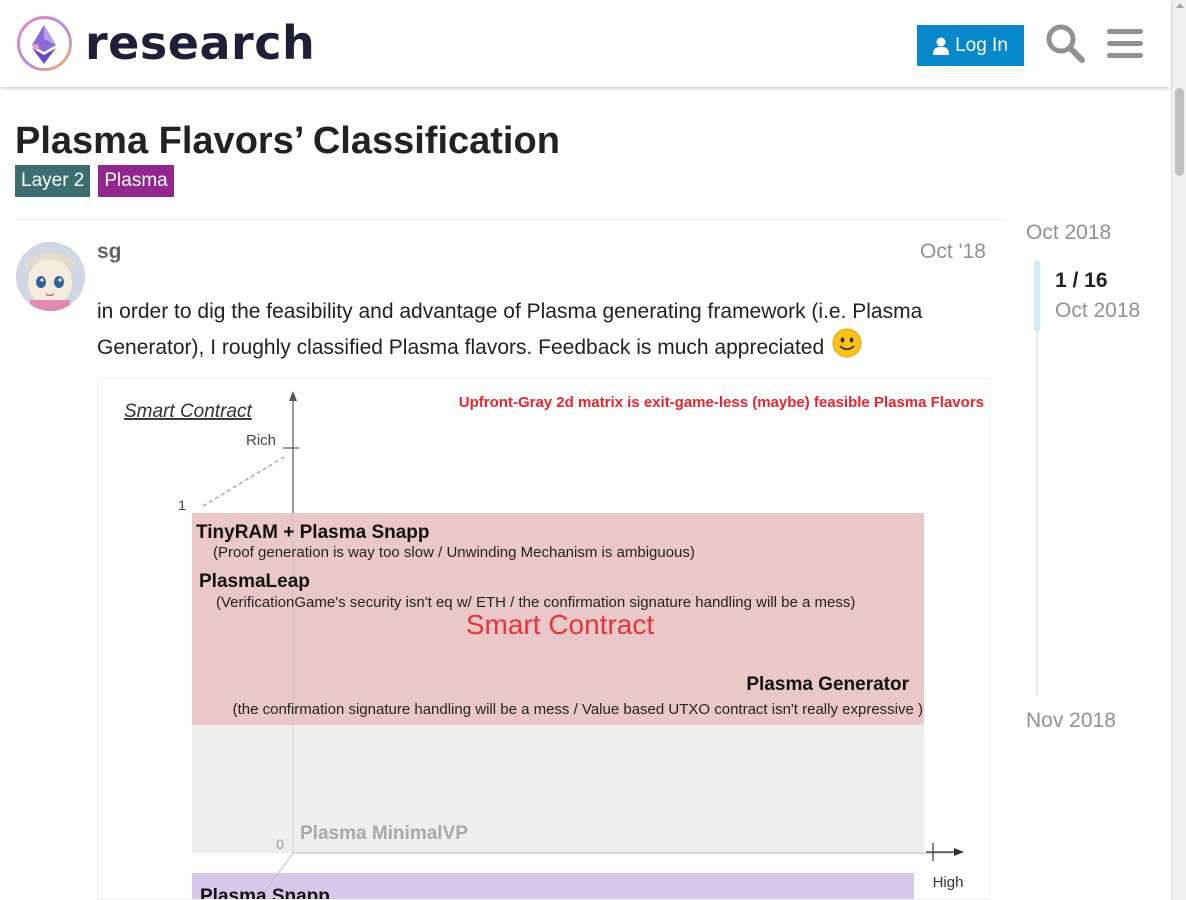  I want to click on timeline-end-date: Nov 2018, so click(1071, 721).